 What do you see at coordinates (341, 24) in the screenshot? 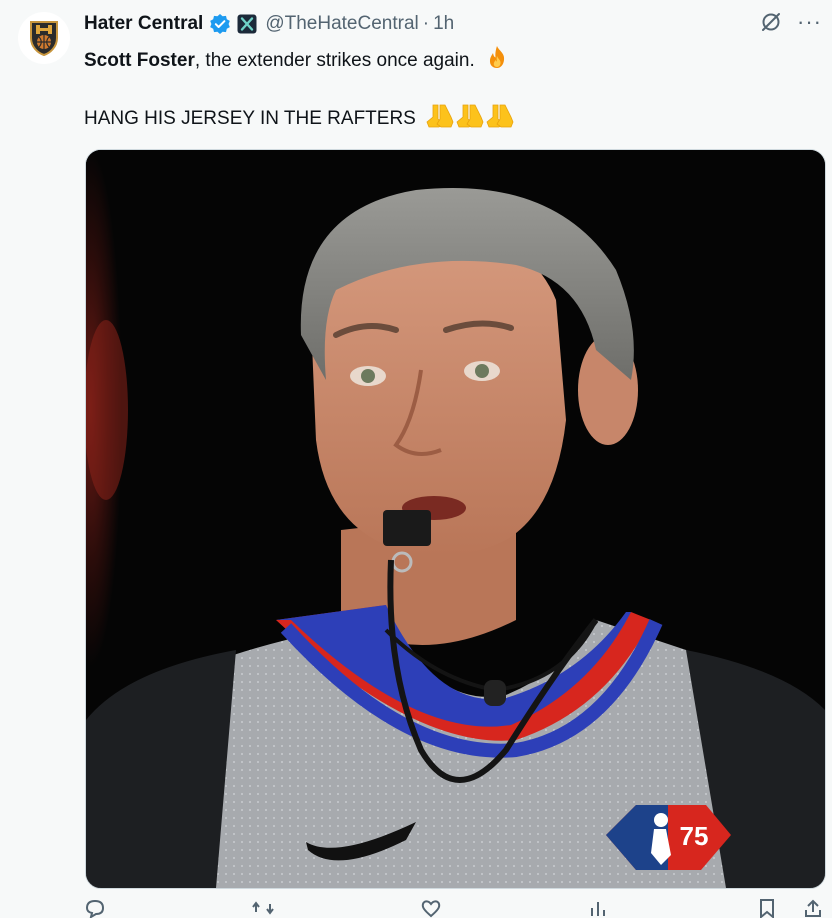
I see `handle: @TheHateCentral` at bounding box center [341, 24].